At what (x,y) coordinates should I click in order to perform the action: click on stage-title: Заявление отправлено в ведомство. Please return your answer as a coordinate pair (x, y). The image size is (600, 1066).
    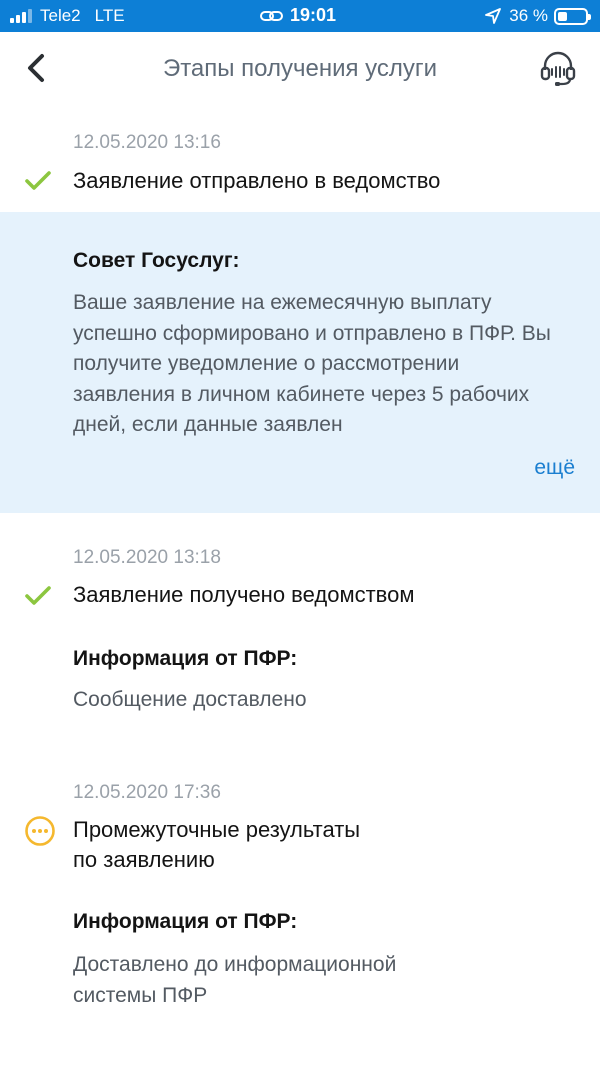
    Looking at the image, I should click on (257, 180).